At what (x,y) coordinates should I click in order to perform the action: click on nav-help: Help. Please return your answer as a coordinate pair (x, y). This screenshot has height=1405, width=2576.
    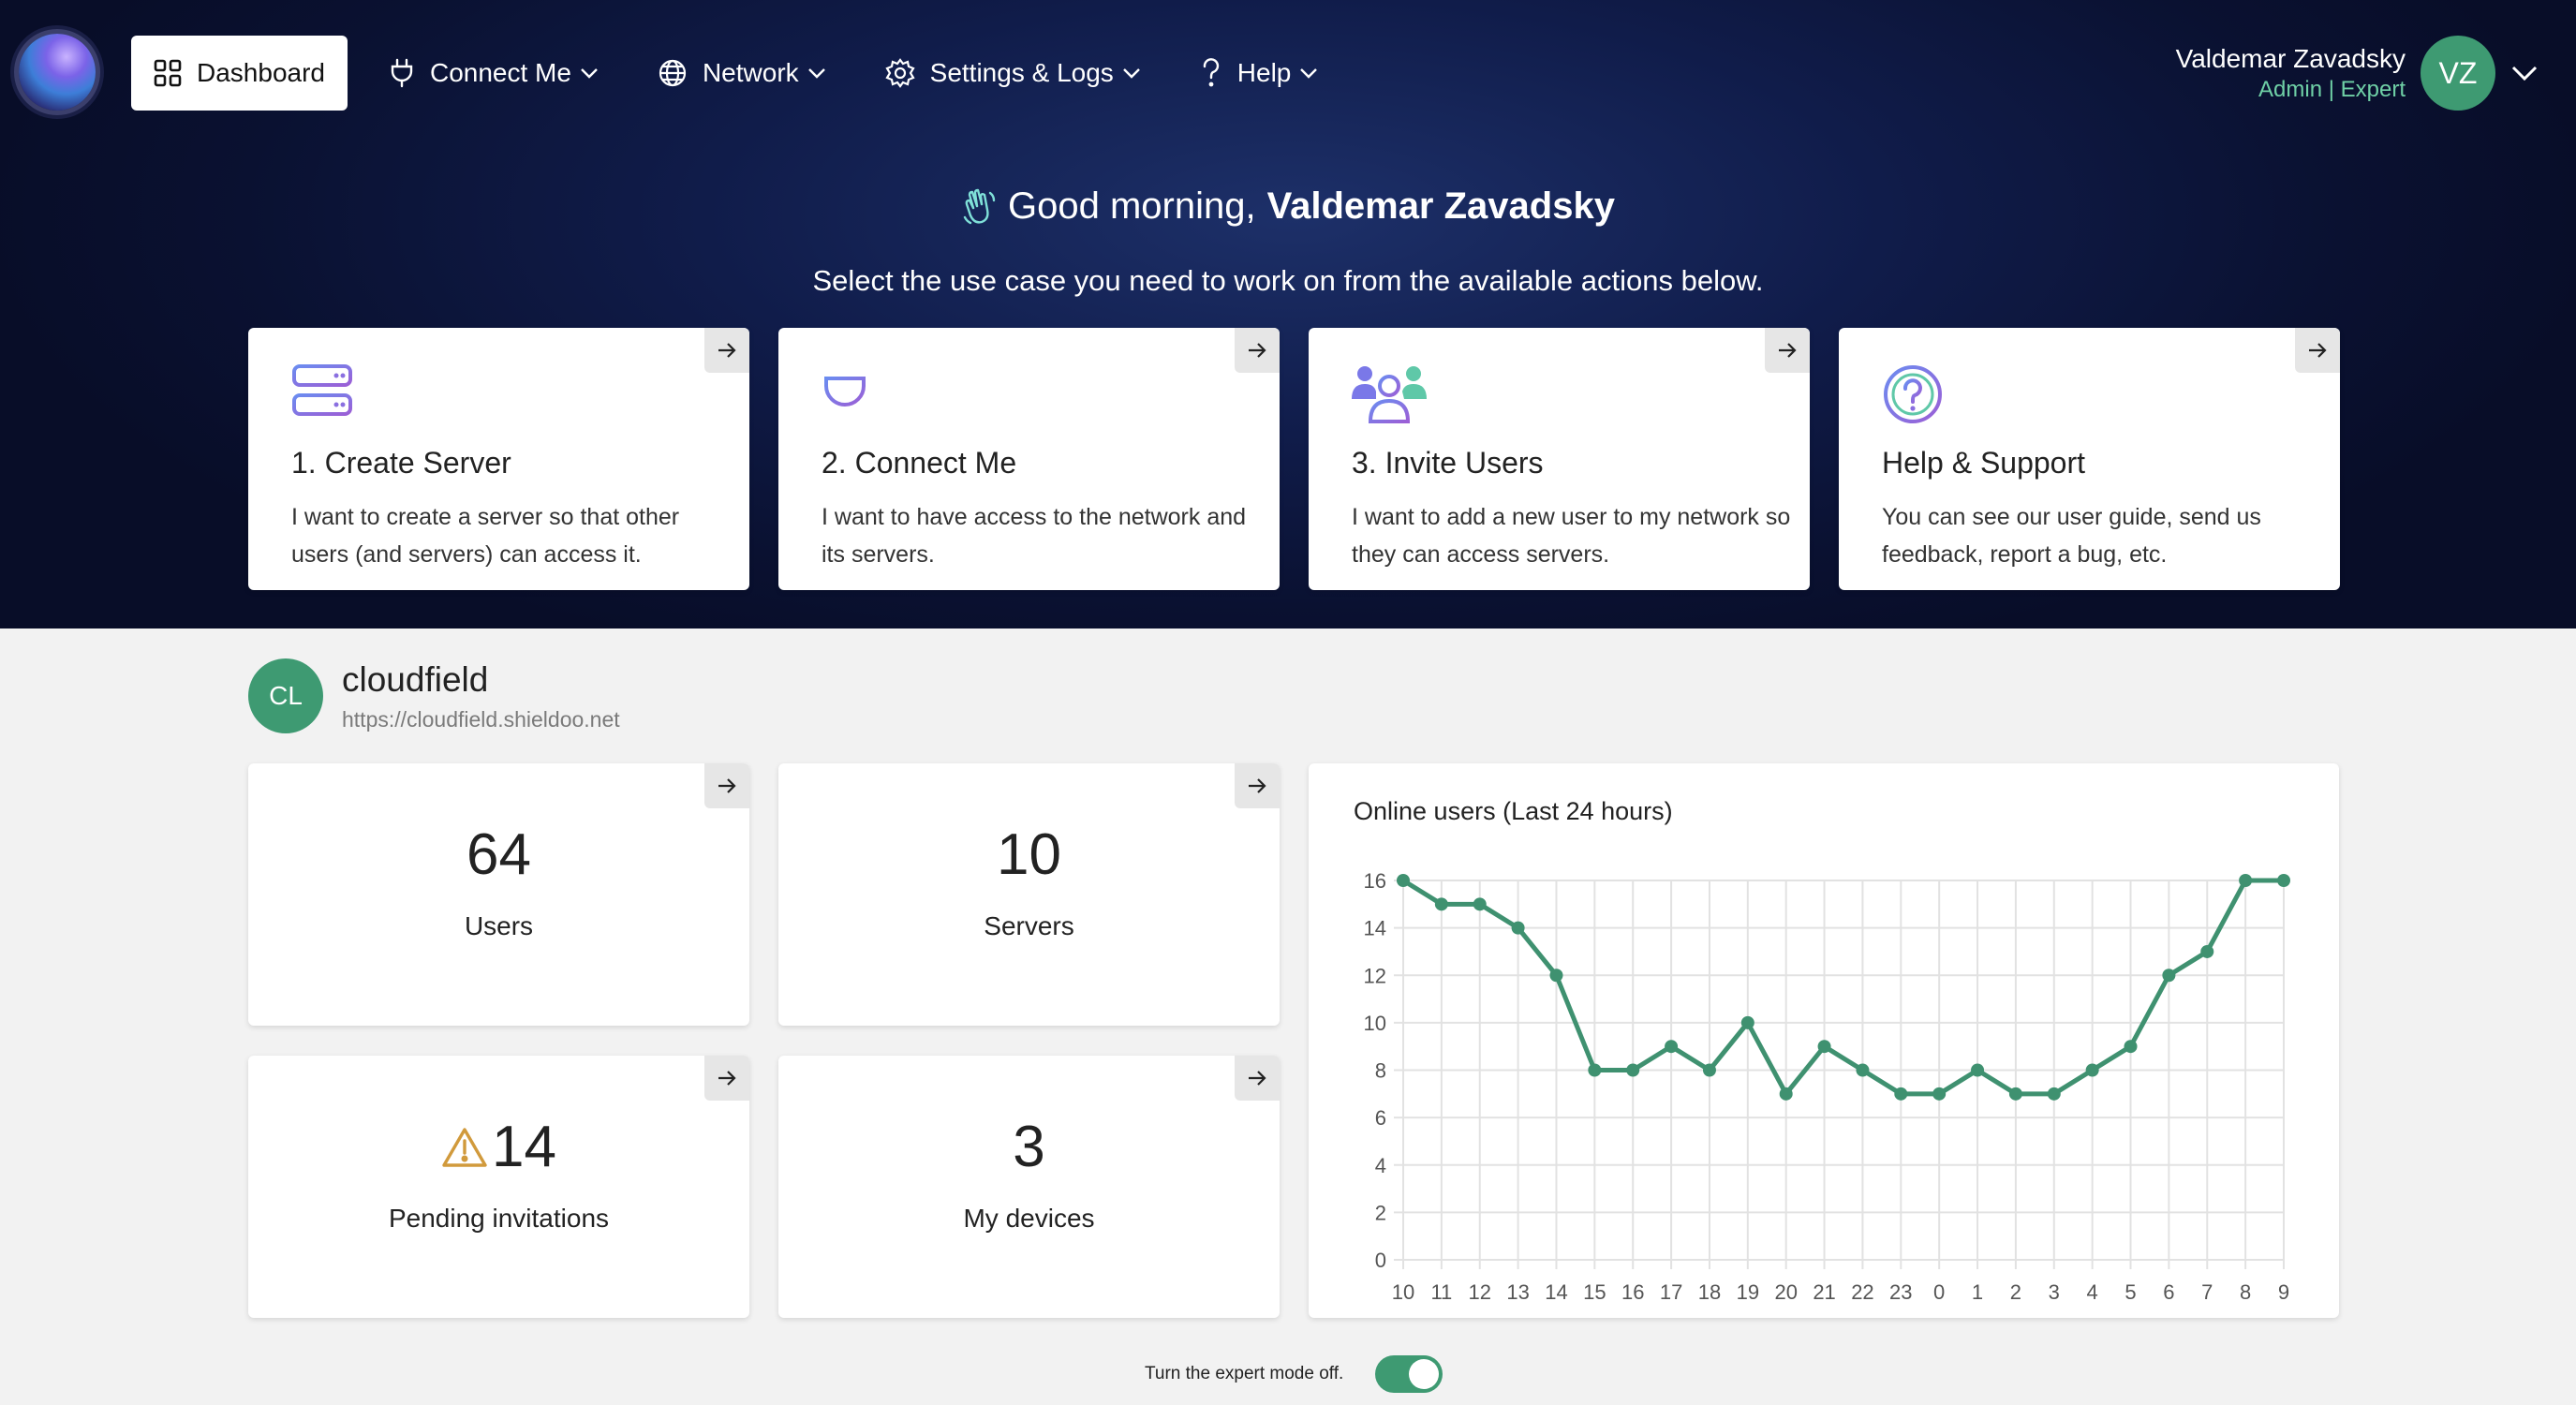
    Looking at the image, I should click on (1260, 73).